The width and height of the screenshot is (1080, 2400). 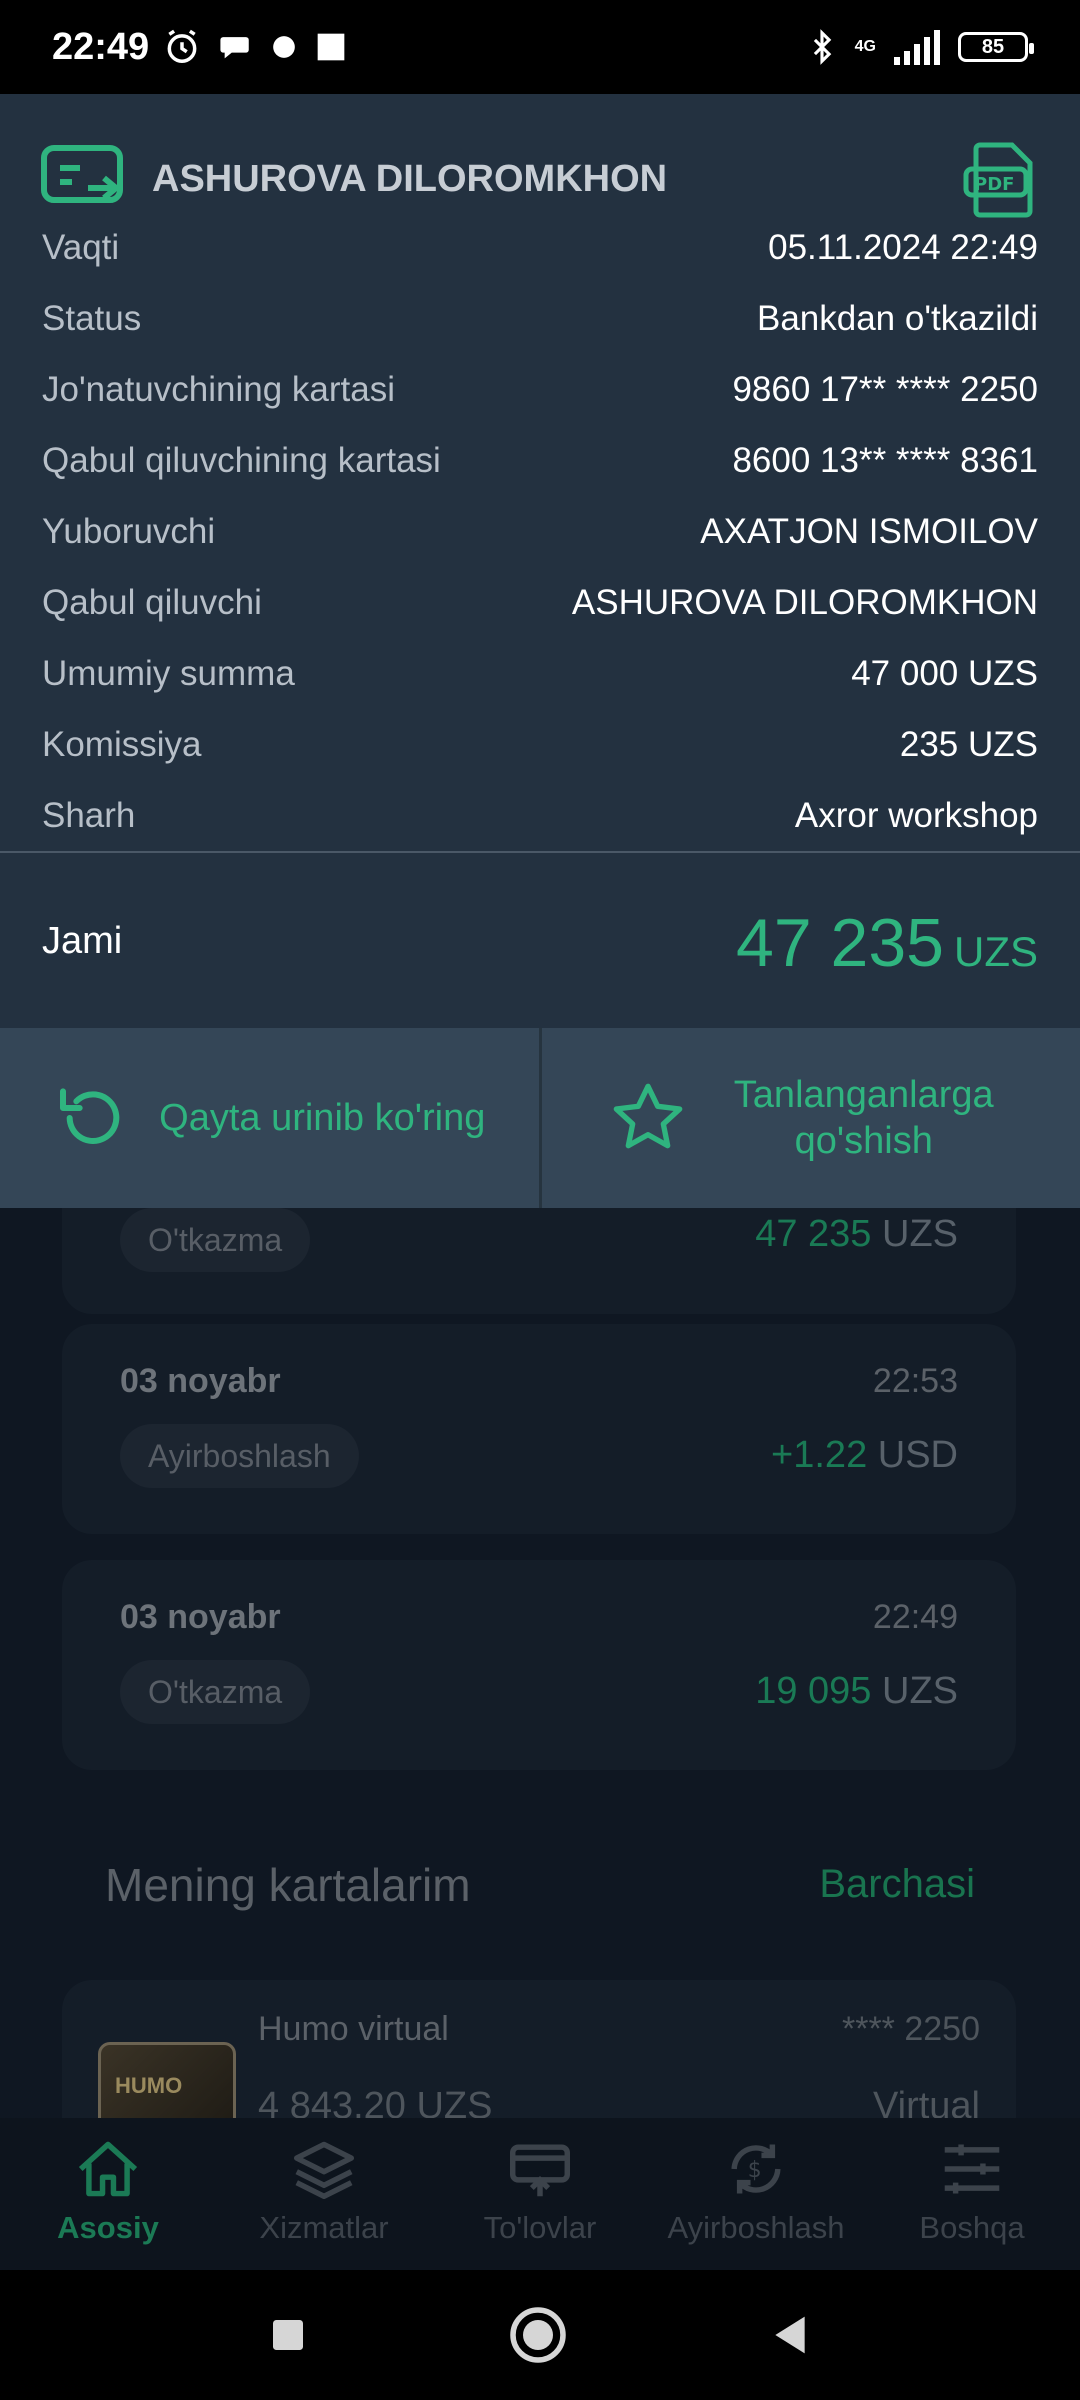 What do you see at coordinates (540, 744) in the screenshot?
I see `receipt-row-commission: Komissiya 235 UZS` at bounding box center [540, 744].